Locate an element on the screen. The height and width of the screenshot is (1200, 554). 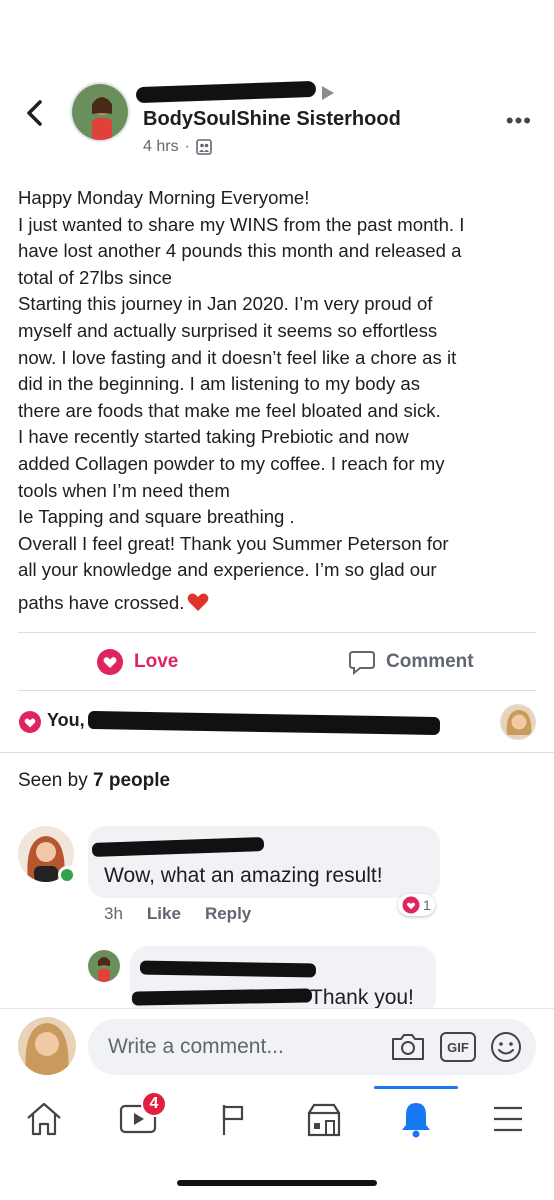
comment-time: 3h is located at coordinates (113, 913).